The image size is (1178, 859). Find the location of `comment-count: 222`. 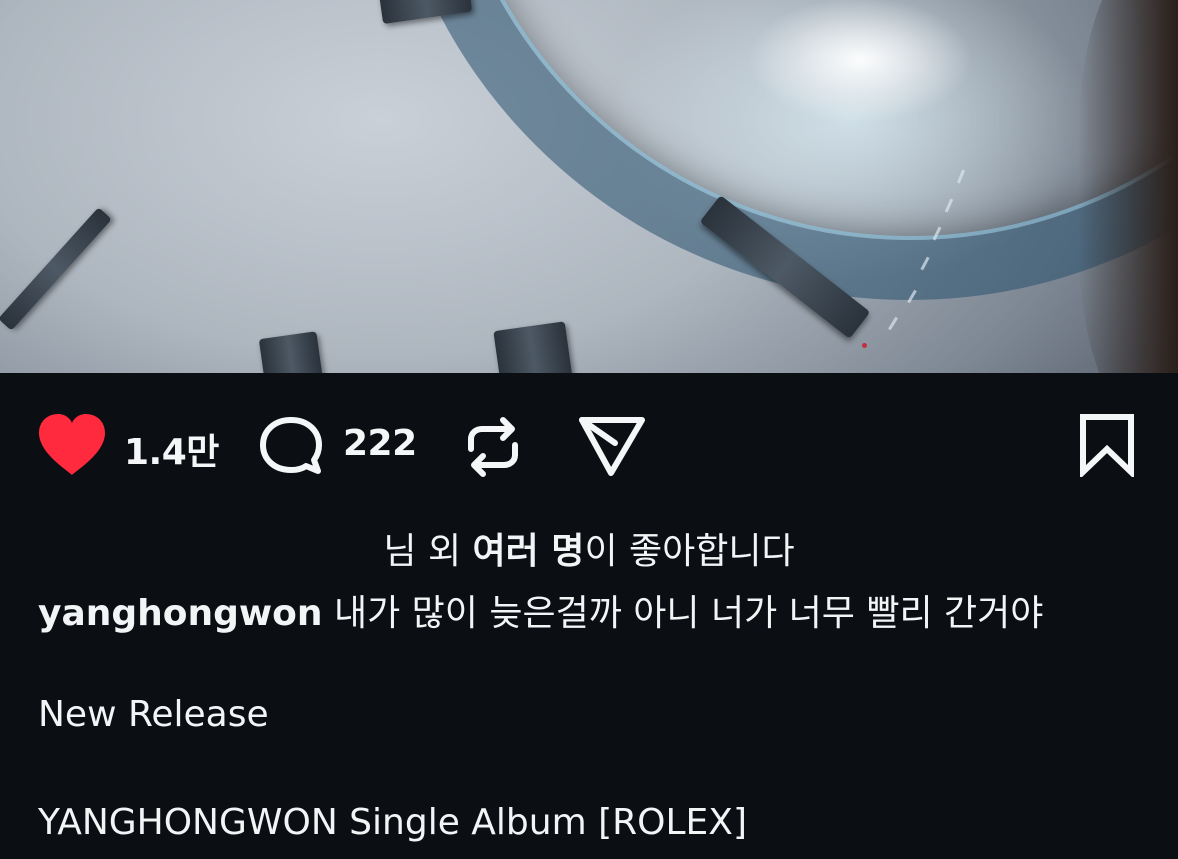

comment-count: 222 is located at coordinates (380, 443).